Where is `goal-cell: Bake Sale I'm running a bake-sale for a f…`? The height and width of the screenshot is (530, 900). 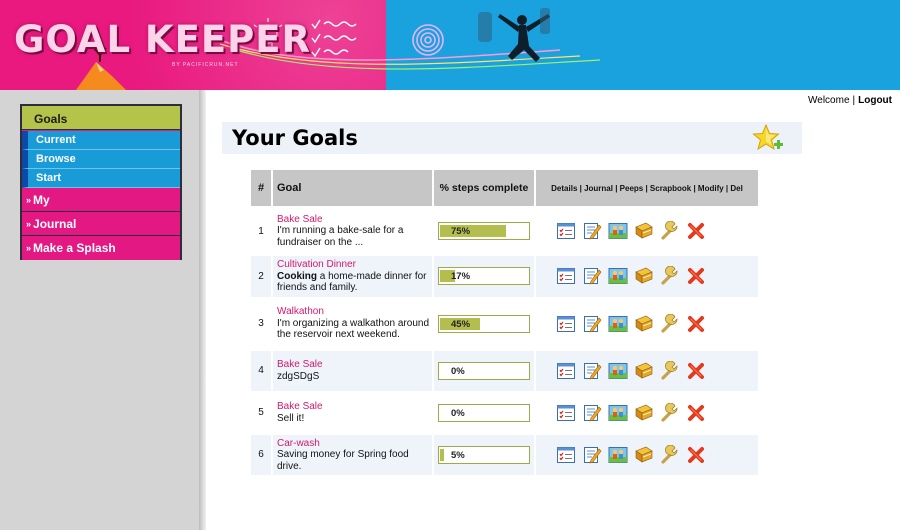
goal-cell: Bake Sale I'm running a bake-sale for a f… is located at coordinates (352, 231).